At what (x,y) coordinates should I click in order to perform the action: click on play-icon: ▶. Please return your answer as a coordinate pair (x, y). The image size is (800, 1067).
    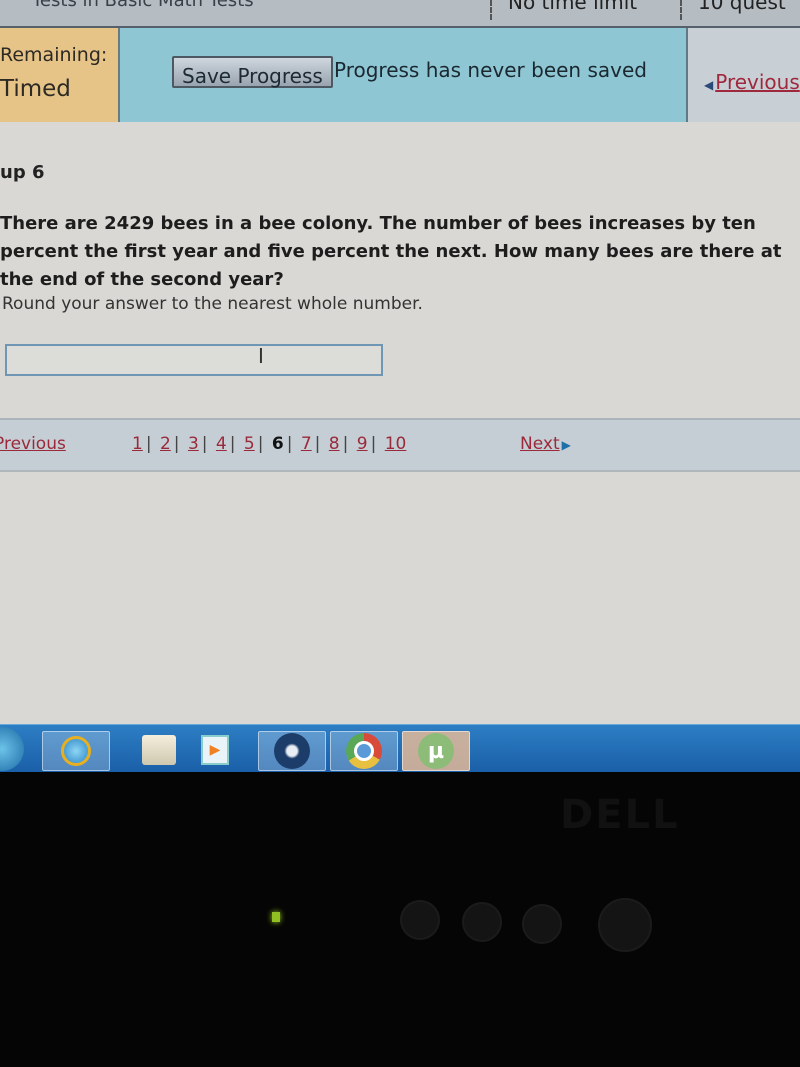
    Looking at the image, I should click on (215, 750).